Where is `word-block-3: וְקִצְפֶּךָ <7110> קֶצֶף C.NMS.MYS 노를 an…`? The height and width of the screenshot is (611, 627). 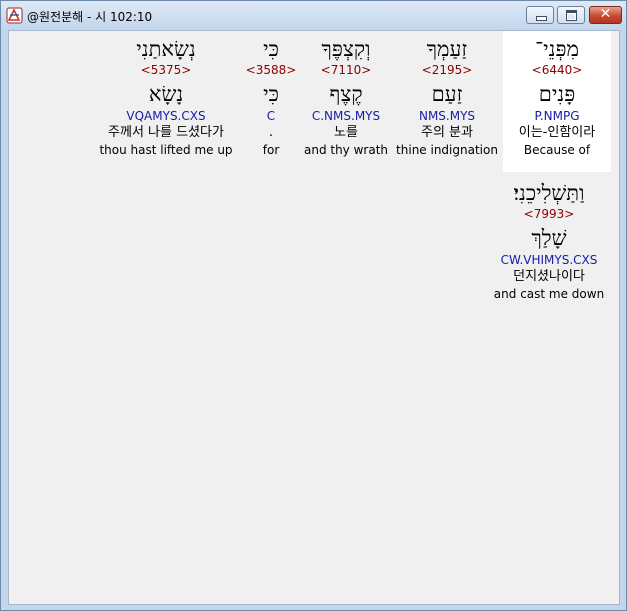 word-block-3: וְקִצְפֶּךָ <7110> קֶצֶף C.NMS.MYS 노를 an… is located at coordinates (346, 94).